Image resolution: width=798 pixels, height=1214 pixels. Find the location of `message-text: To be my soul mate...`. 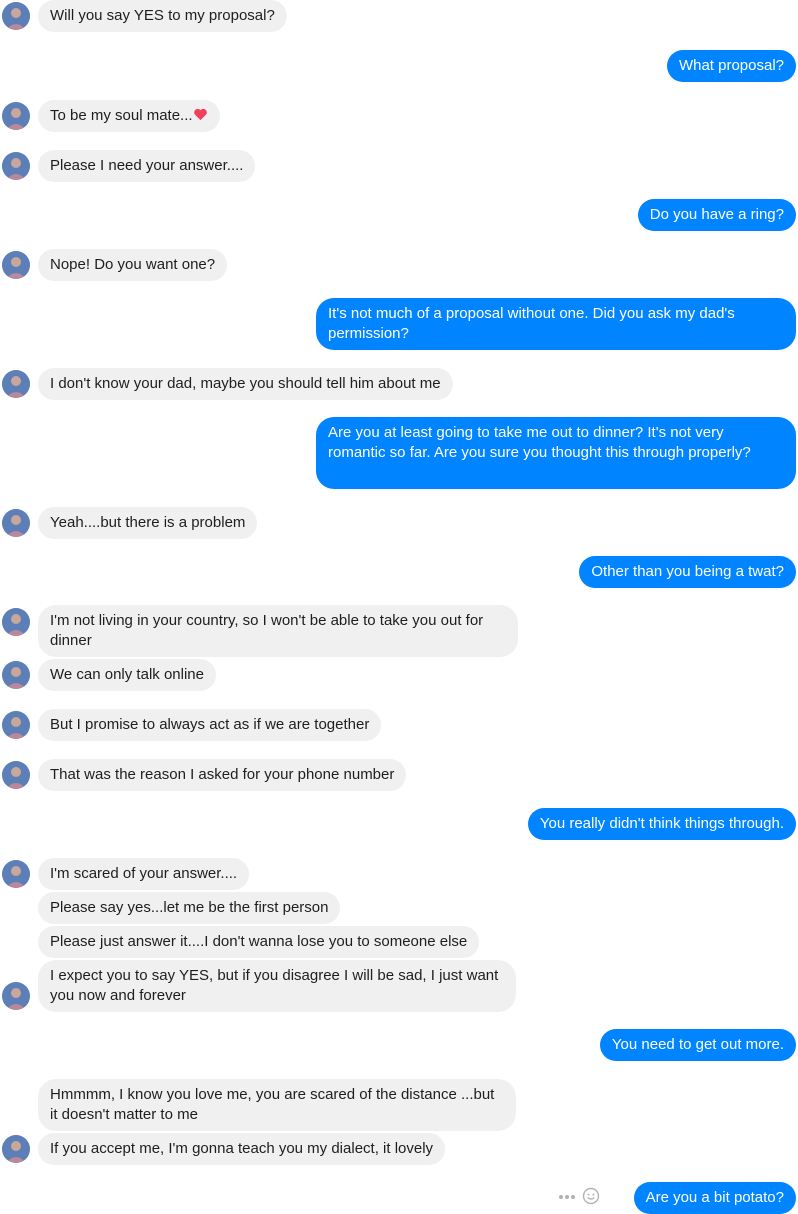

message-text: To be my soul mate... is located at coordinates (121, 115).